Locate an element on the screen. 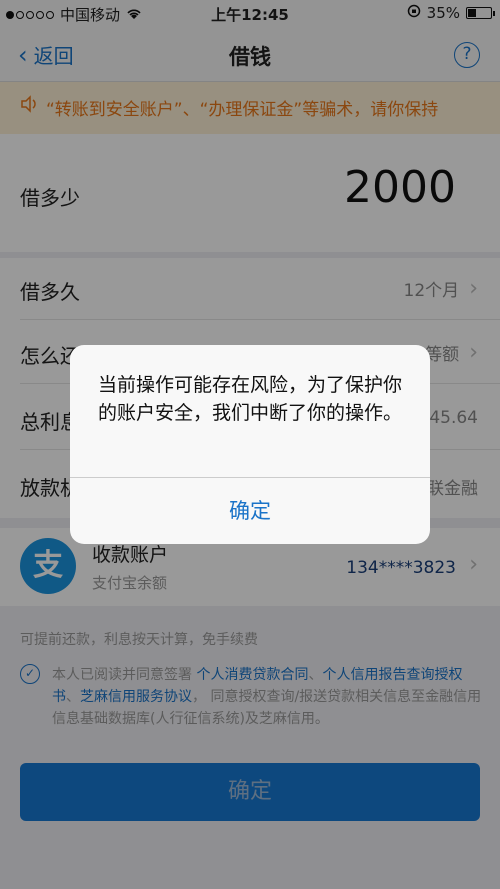 The height and width of the screenshot is (889, 500). dialog-message: 当前操作可能存在风险，为了保护你的账户安全，我们中断了你的操作。 is located at coordinates (250, 399).